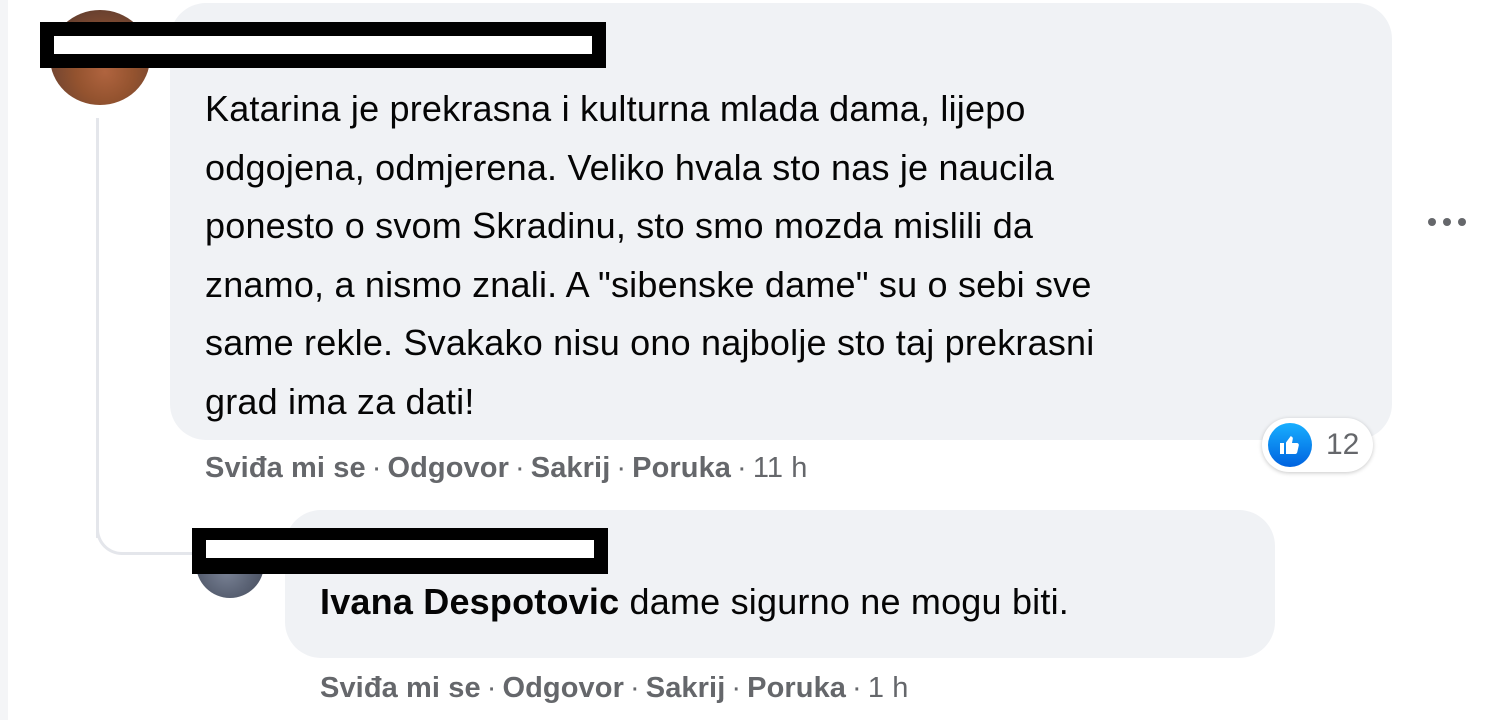 This screenshot has width=1507, height=720. What do you see at coordinates (146, 530) in the screenshot?
I see `thread-connector` at bounding box center [146, 530].